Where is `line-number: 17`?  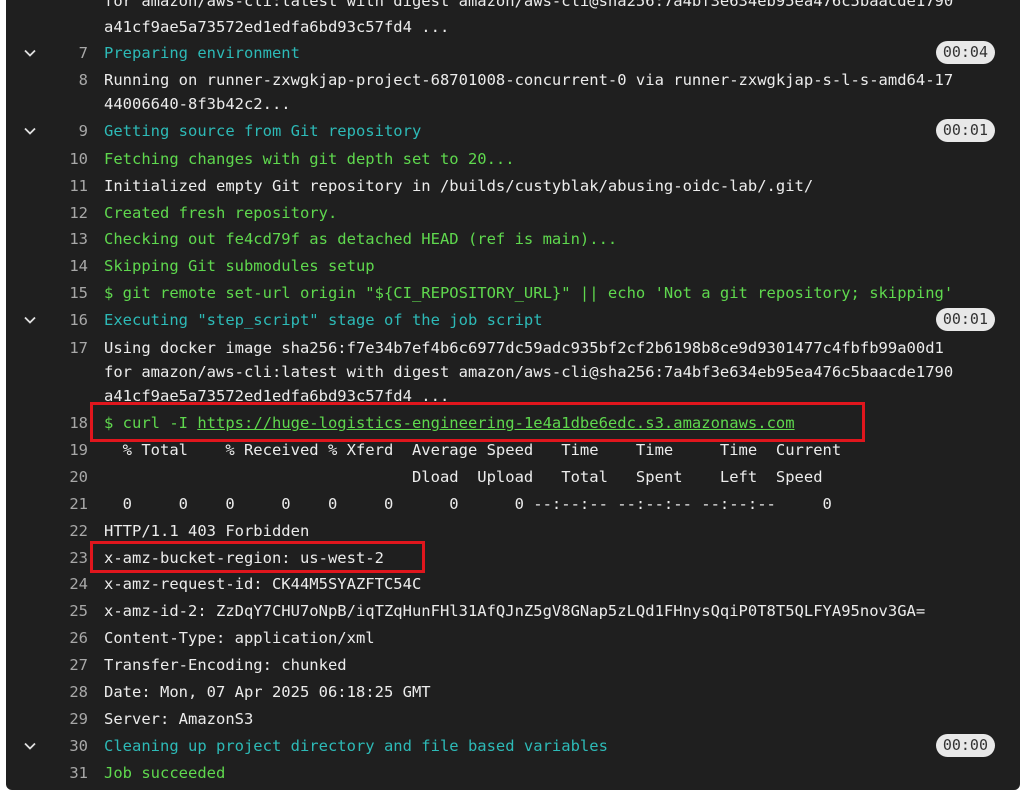
line-number: 17 is located at coordinates (66, 348).